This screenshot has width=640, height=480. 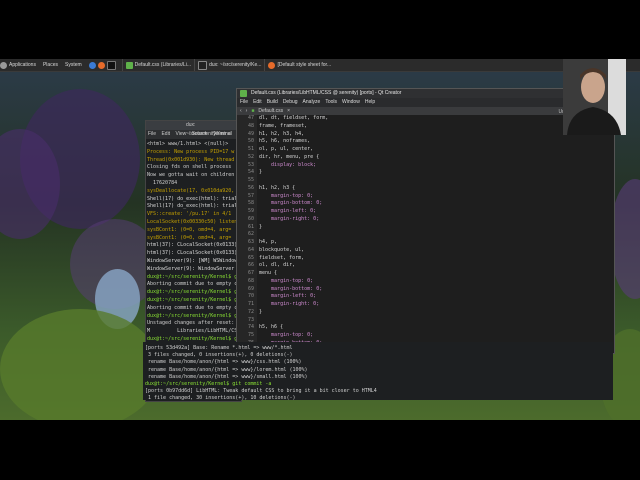 I want to click on back-terminal-line: Process: New process PID=17 w, so click(x=191, y=151).